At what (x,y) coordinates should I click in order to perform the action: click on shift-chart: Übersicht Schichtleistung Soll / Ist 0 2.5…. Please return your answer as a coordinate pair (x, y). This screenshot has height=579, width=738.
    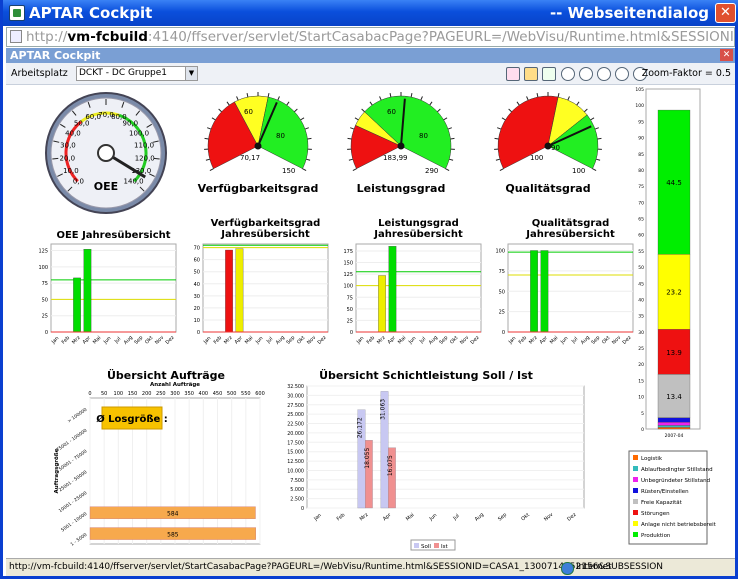
    Looking at the image, I should click on (436, 459).